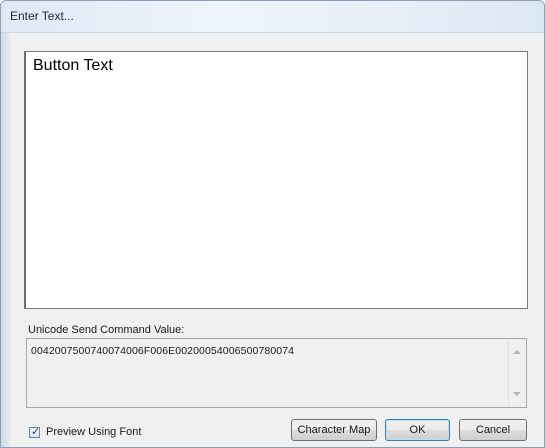 This screenshot has height=448, width=545. What do you see at coordinates (334, 430) in the screenshot?
I see `character-map-button: Character Map` at bounding box center [334, 430].